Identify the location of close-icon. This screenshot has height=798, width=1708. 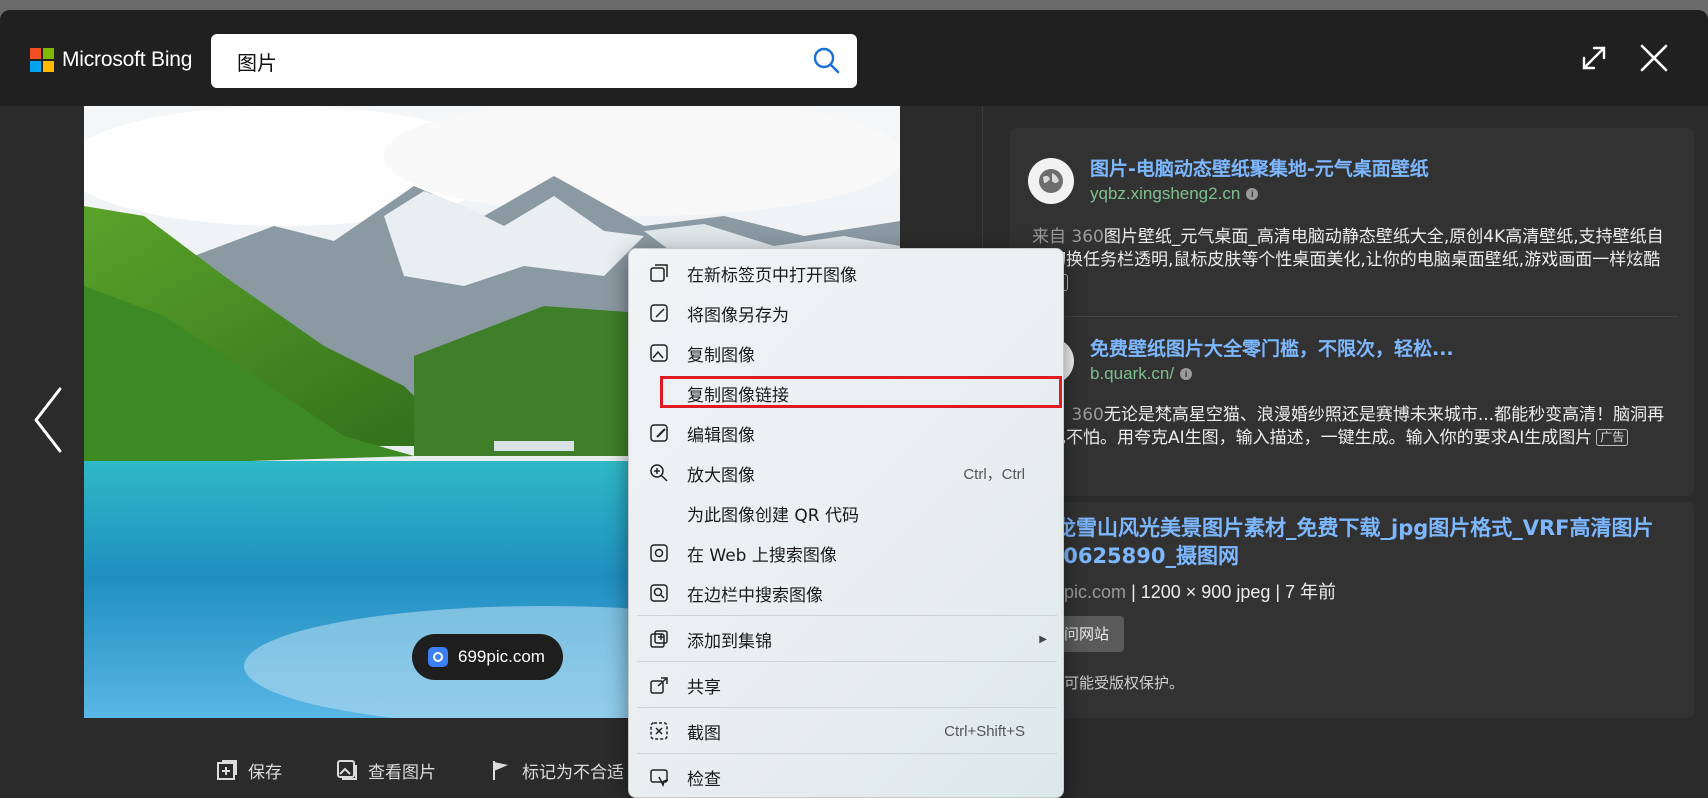
(1654, 58).